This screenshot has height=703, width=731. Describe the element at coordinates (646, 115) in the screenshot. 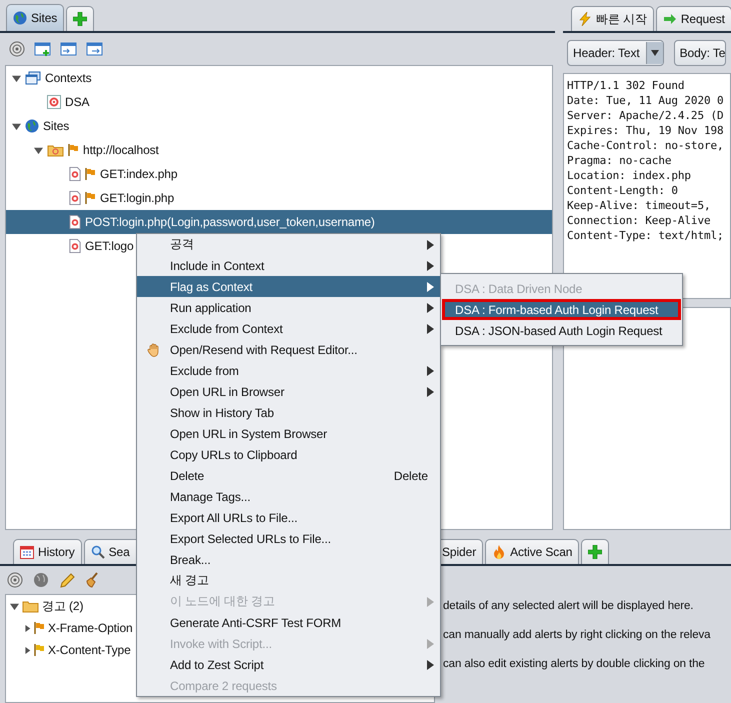

I see `header-line: Server: Apache/2.4.25 (D` at that location.